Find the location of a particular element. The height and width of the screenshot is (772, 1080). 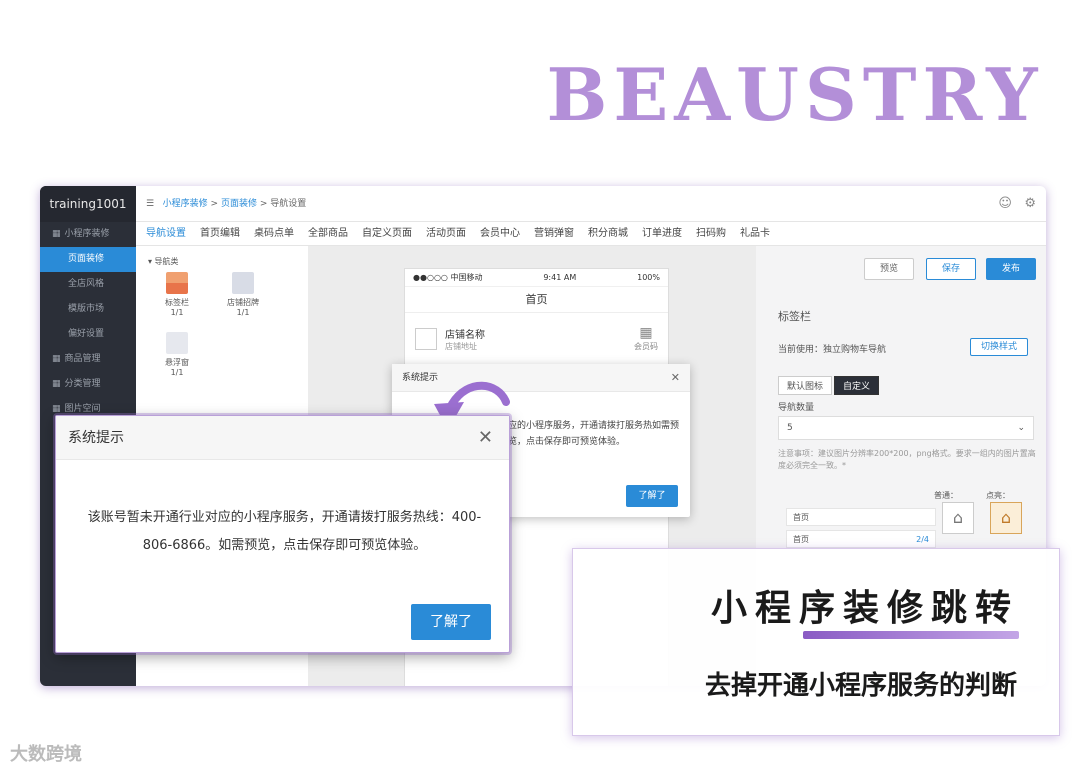

tab-all-products: 全部商品 is located at coordinates (328, 233).